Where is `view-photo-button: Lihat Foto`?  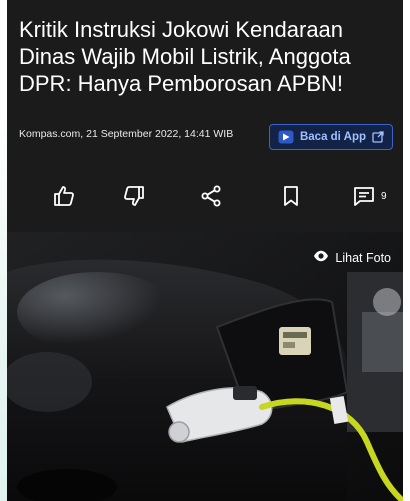
view-photo-button: Lihat Foto is located at coordinates (352, 257).